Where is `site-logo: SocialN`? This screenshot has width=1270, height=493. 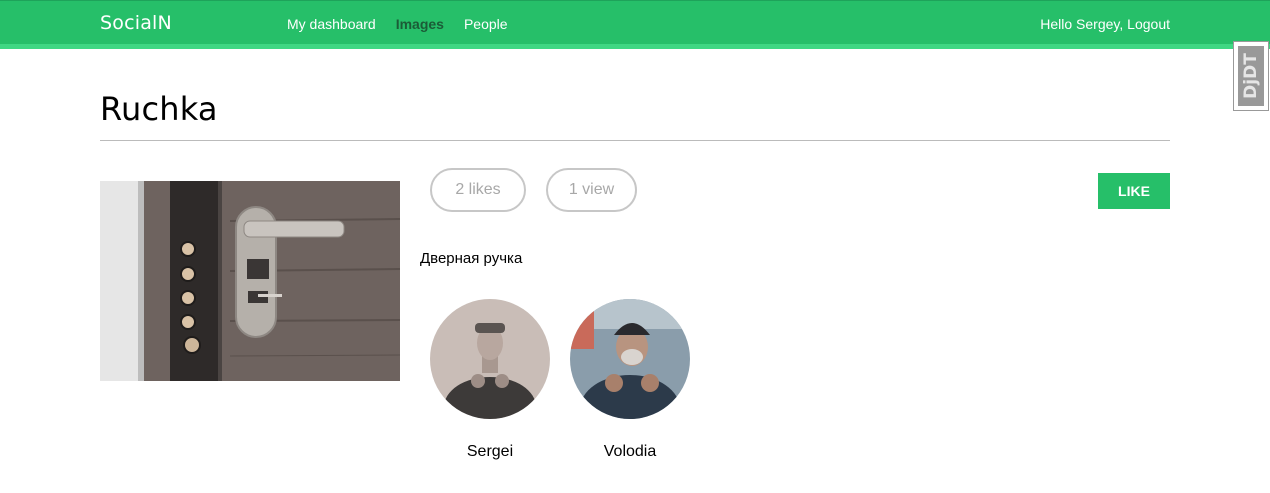
site-logo: SocialN is located at coordinates (136, 23).